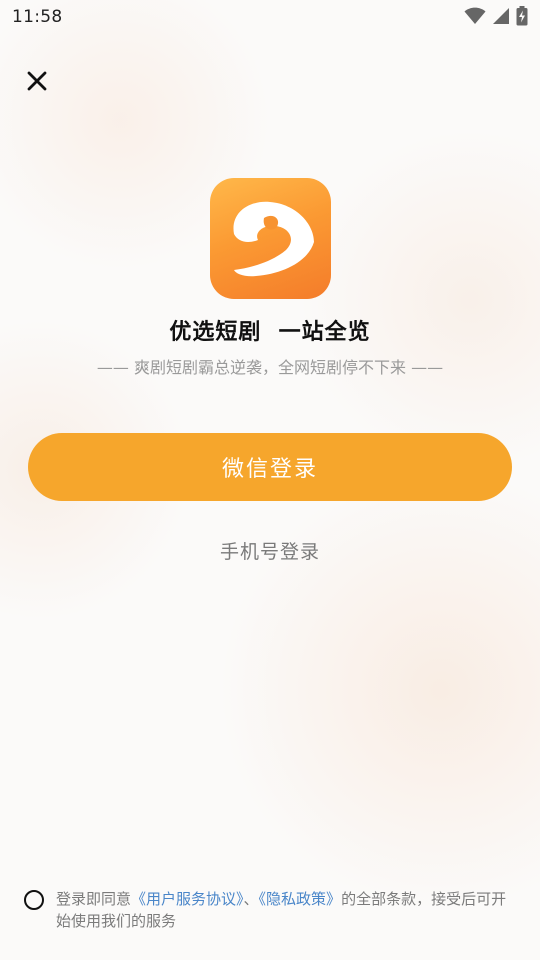  What do you see at coordinates (300, 899) in the screenshot?
I see `privacy-policy-link: 《隐私政策》` at bounding box center [300, 899].